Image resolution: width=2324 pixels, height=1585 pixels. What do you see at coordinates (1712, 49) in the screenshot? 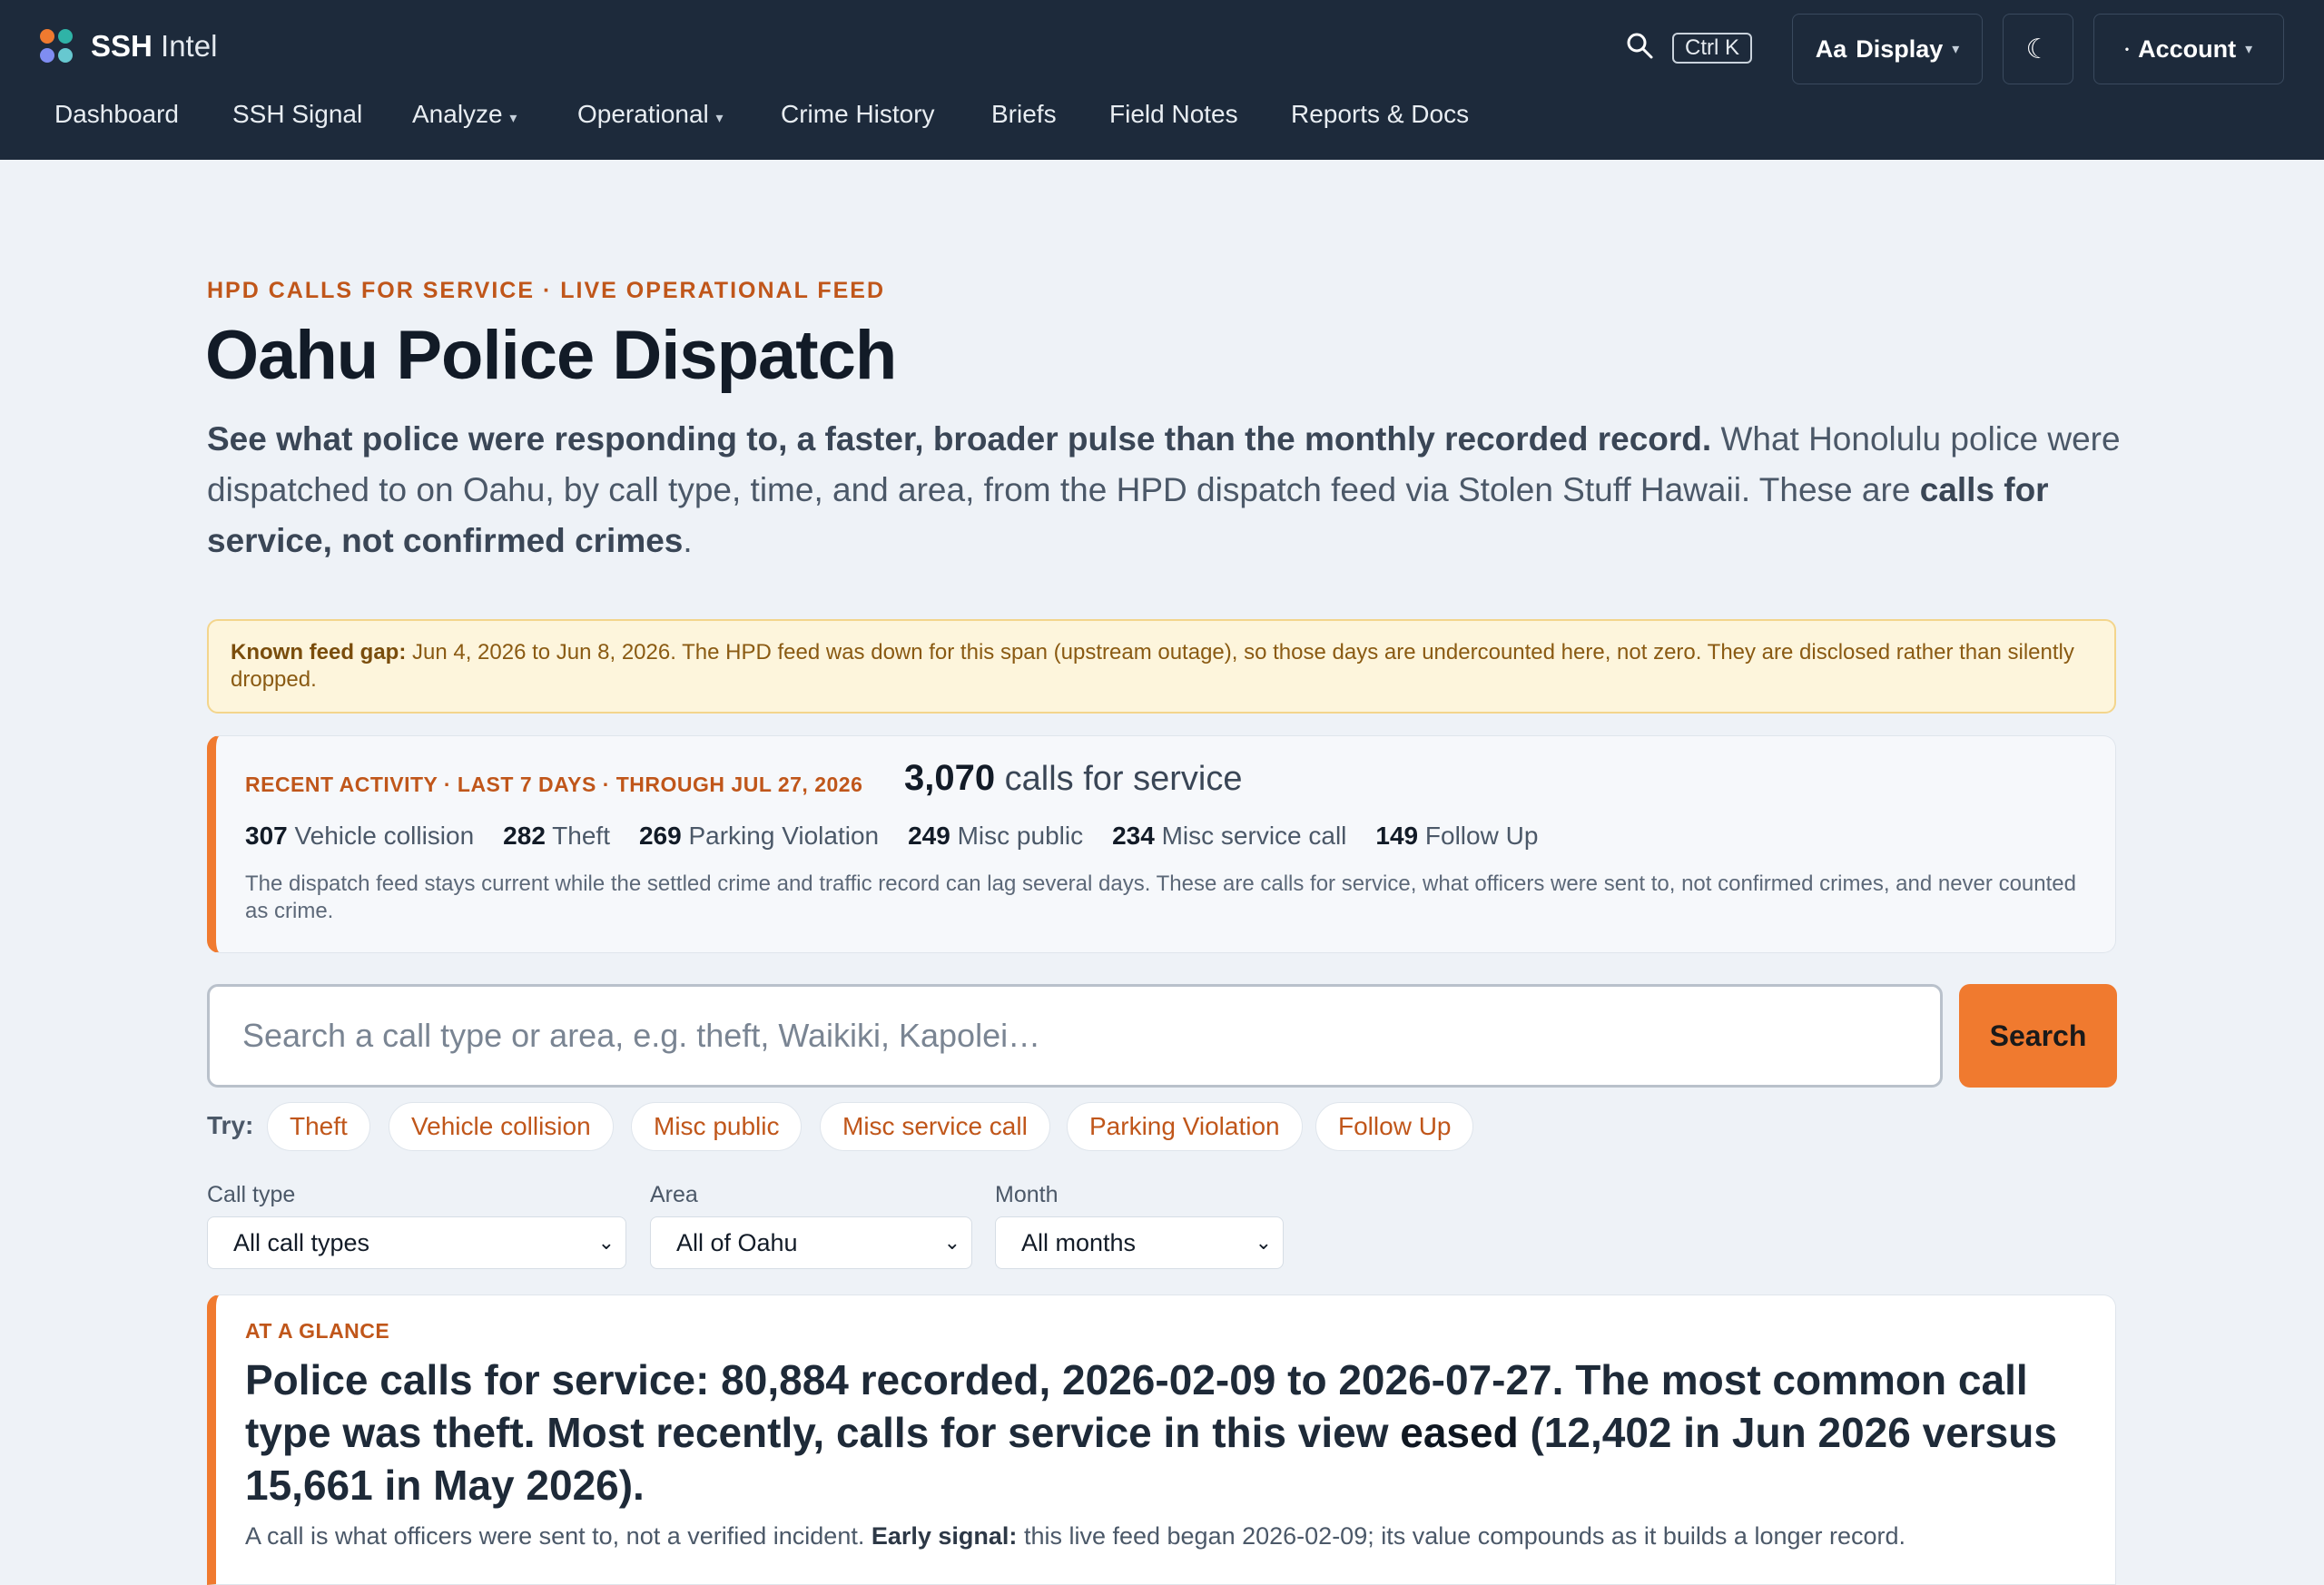
I see `search-shortcut-badge: Ctrl K` at bounding box center [1712, 49].